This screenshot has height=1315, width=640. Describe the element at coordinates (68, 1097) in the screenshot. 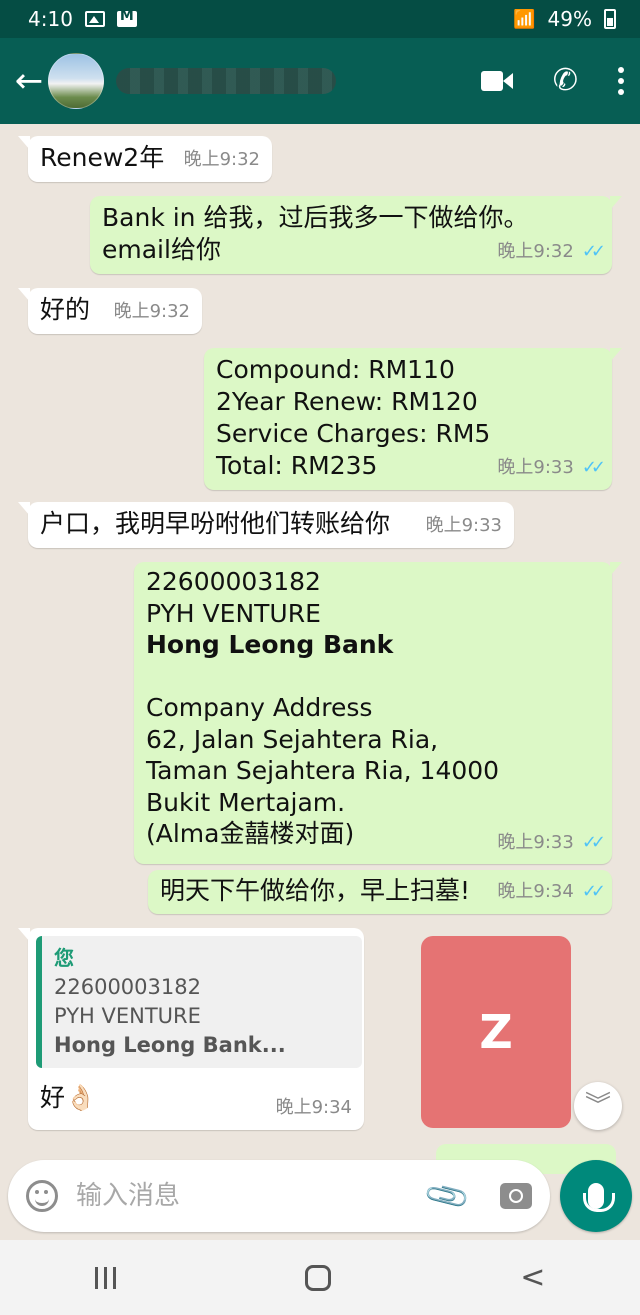

I see `message-text: 好👌🏻` at that location.